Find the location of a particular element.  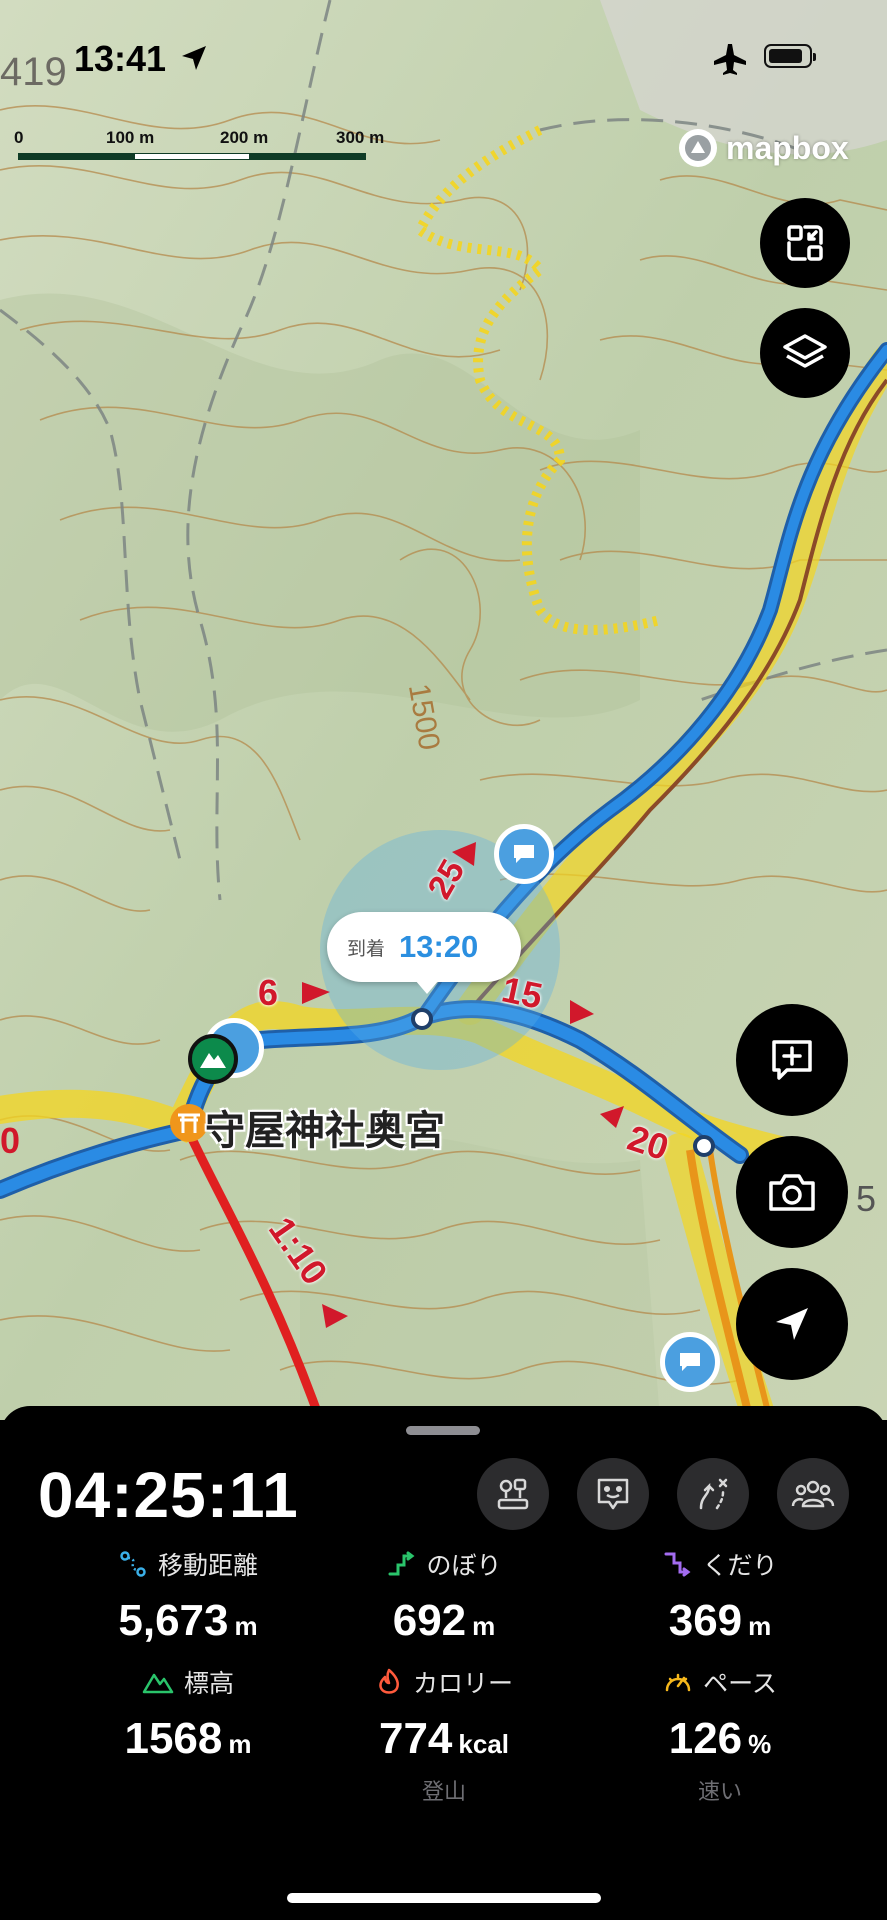

stat-label: ペース is located at coordinates (740, 1684).